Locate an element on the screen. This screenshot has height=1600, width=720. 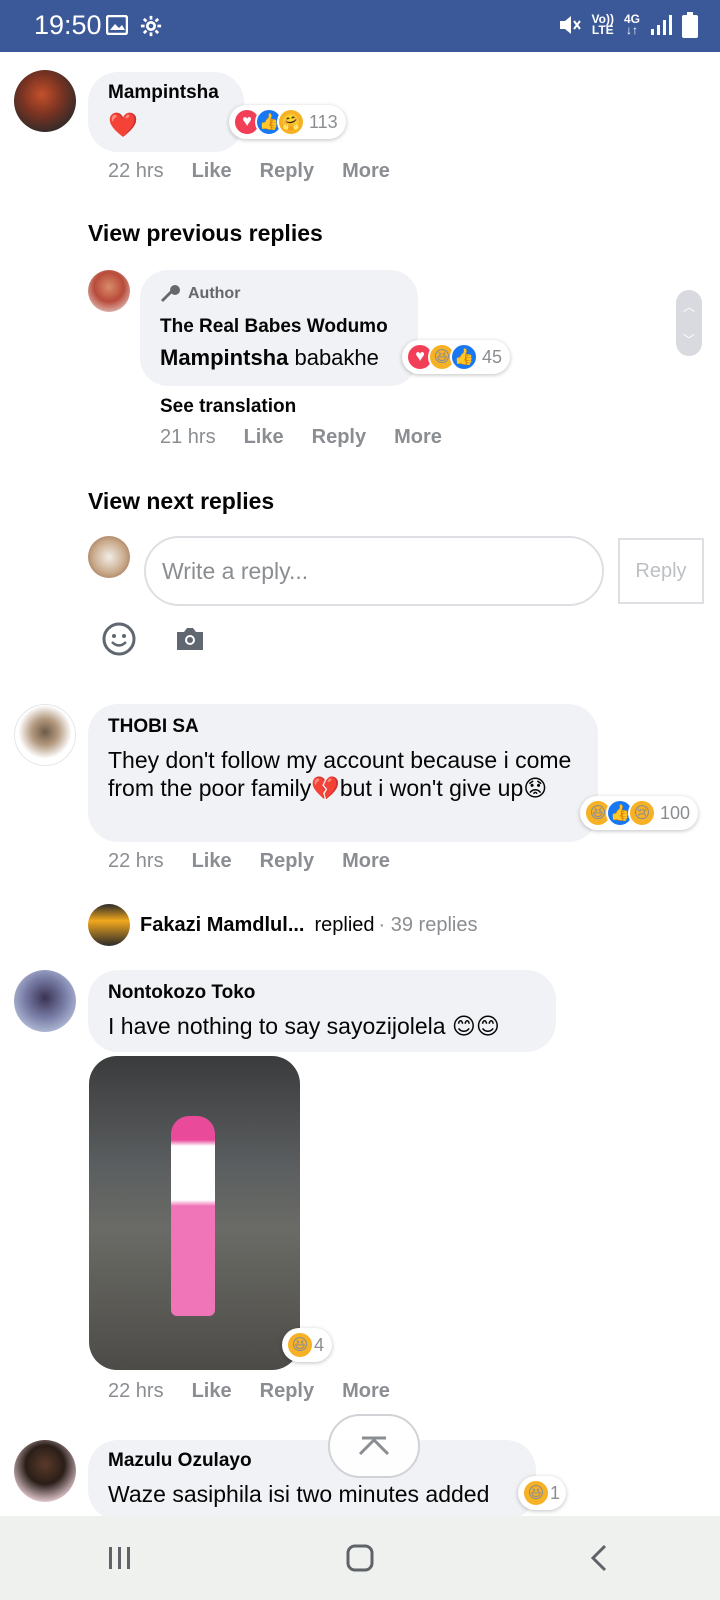
status-time: 19:50 is located at coordinates (68, 25).